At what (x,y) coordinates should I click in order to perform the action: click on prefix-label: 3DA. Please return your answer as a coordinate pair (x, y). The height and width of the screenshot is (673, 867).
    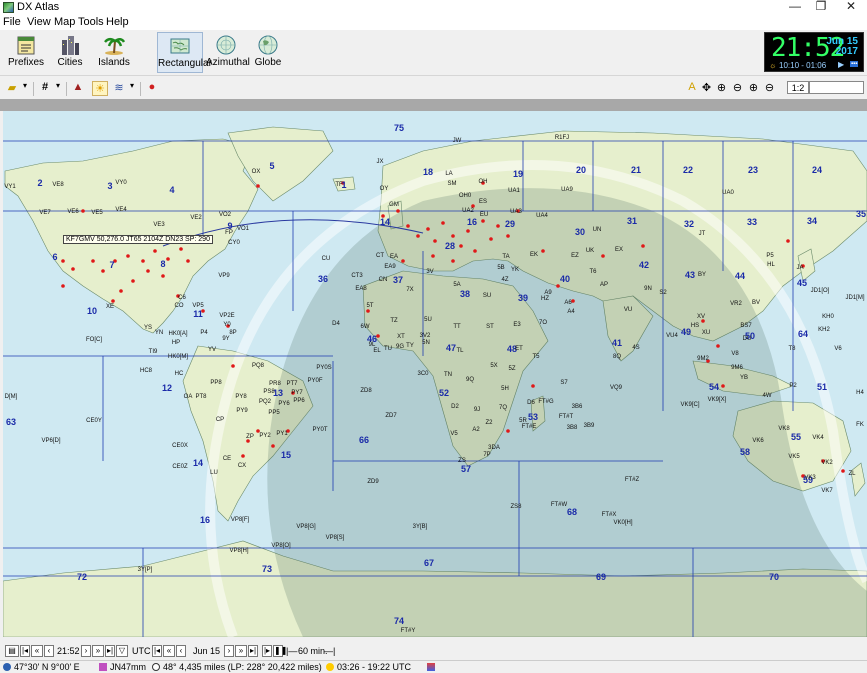
    Looking at the image, I should click on (494, 448).